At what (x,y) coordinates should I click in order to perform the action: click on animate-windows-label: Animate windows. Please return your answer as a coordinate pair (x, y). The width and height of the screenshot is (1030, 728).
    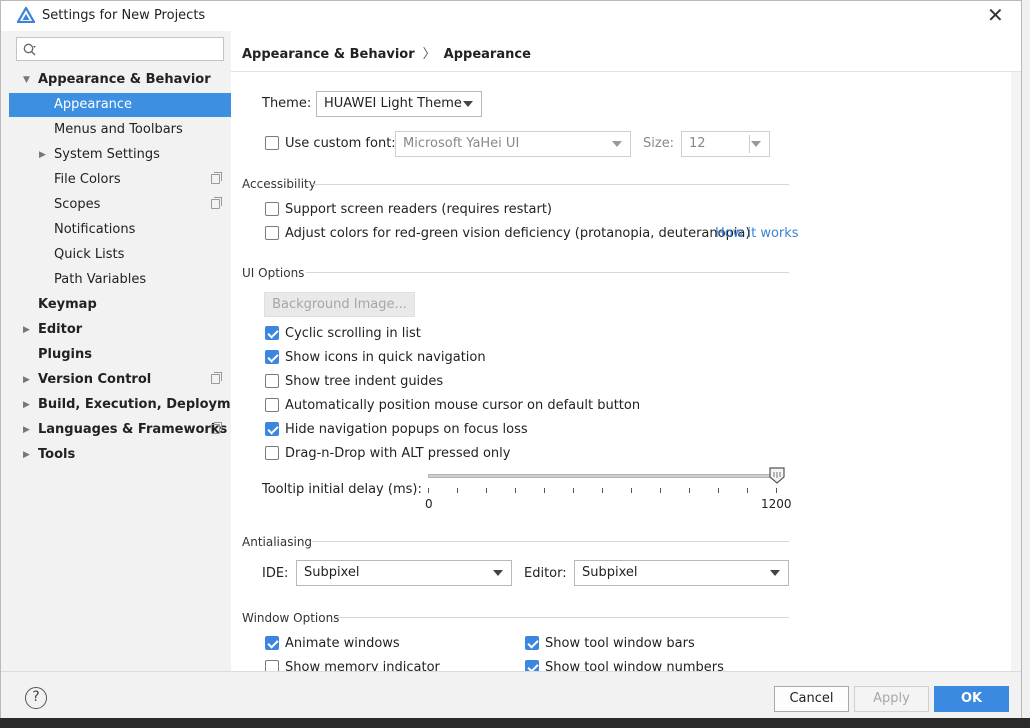
    Looking at the image, I should click on (342, 643).